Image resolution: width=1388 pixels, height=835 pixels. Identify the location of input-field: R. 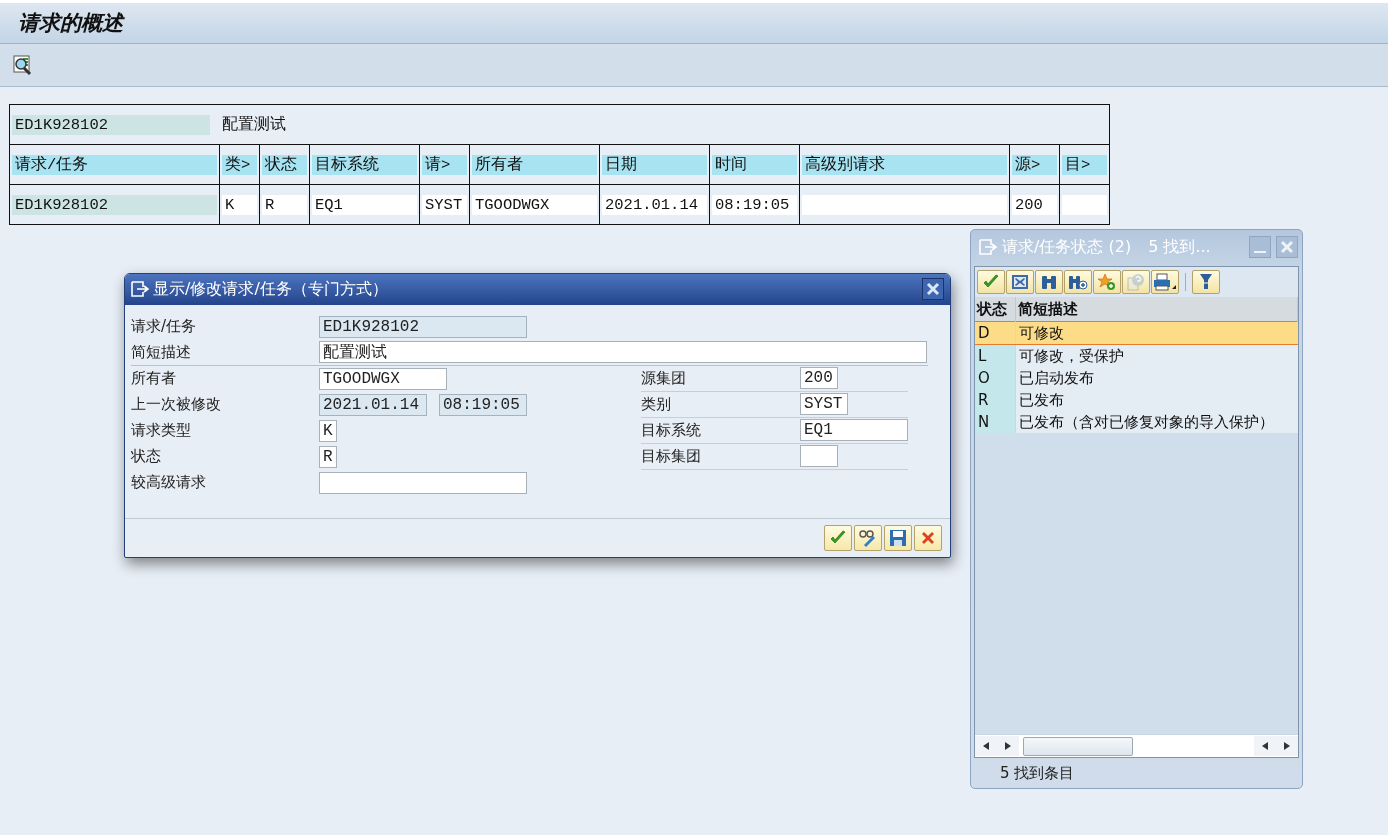
(328, 456).